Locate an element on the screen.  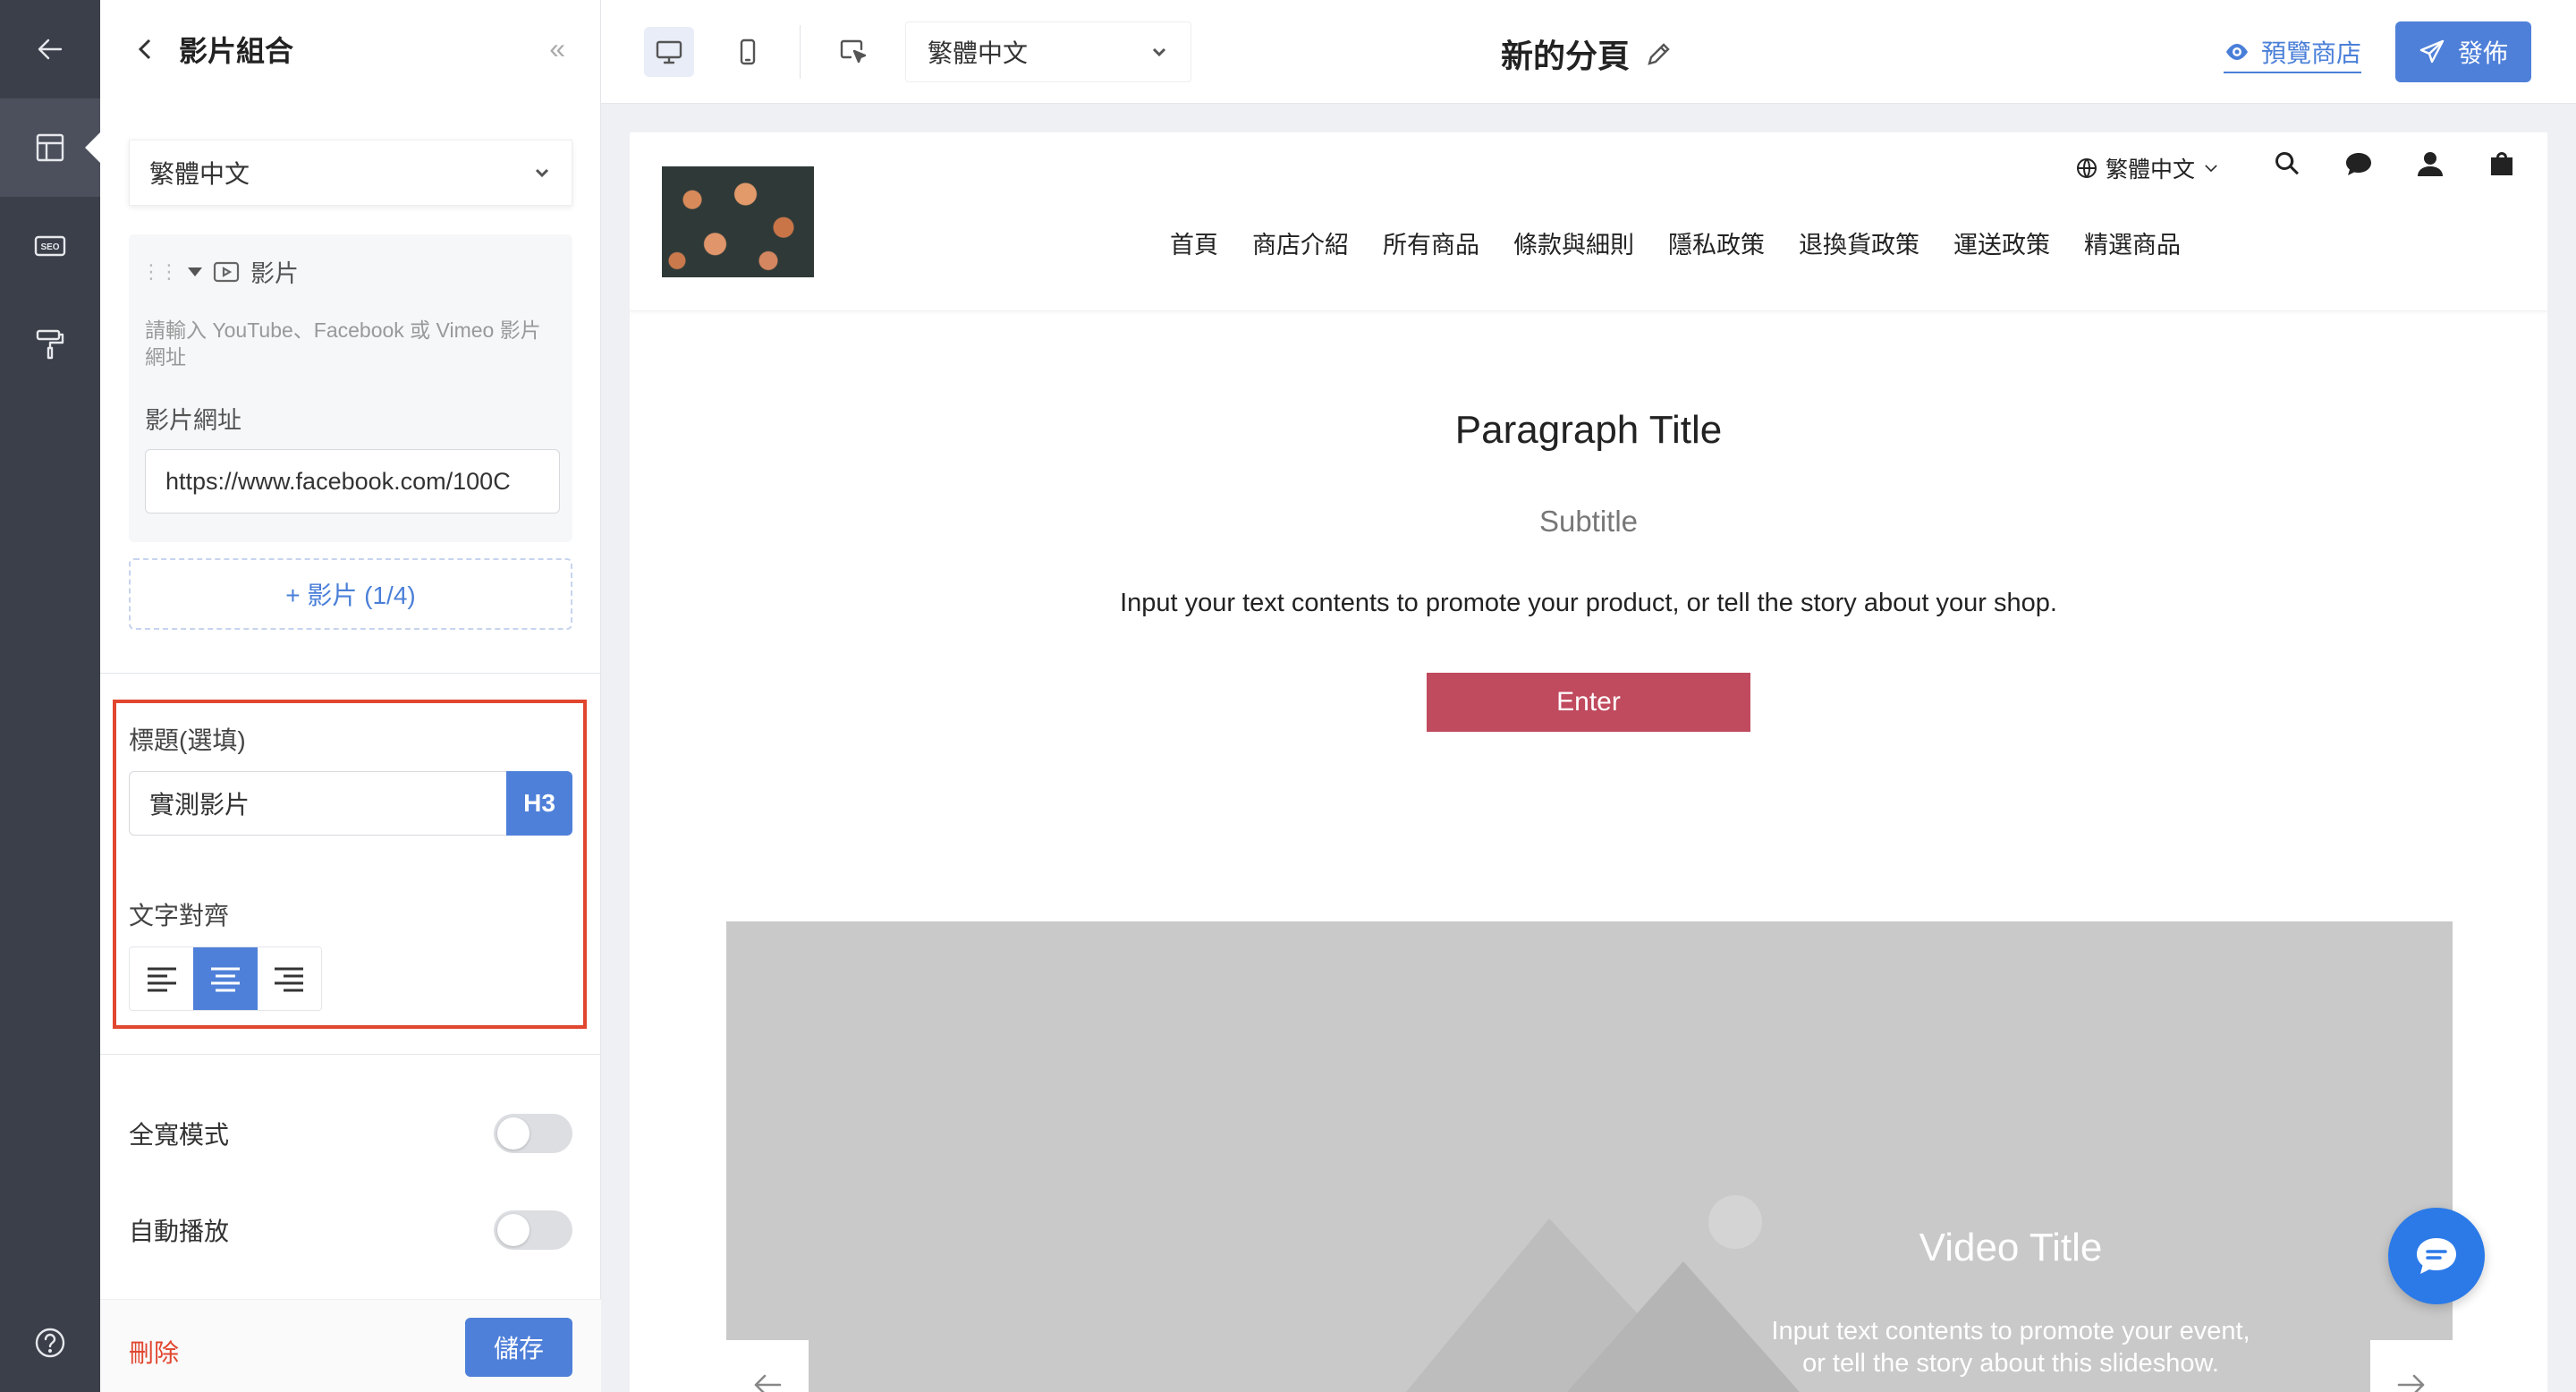
align-center-button is located at coordinates (225, 978).